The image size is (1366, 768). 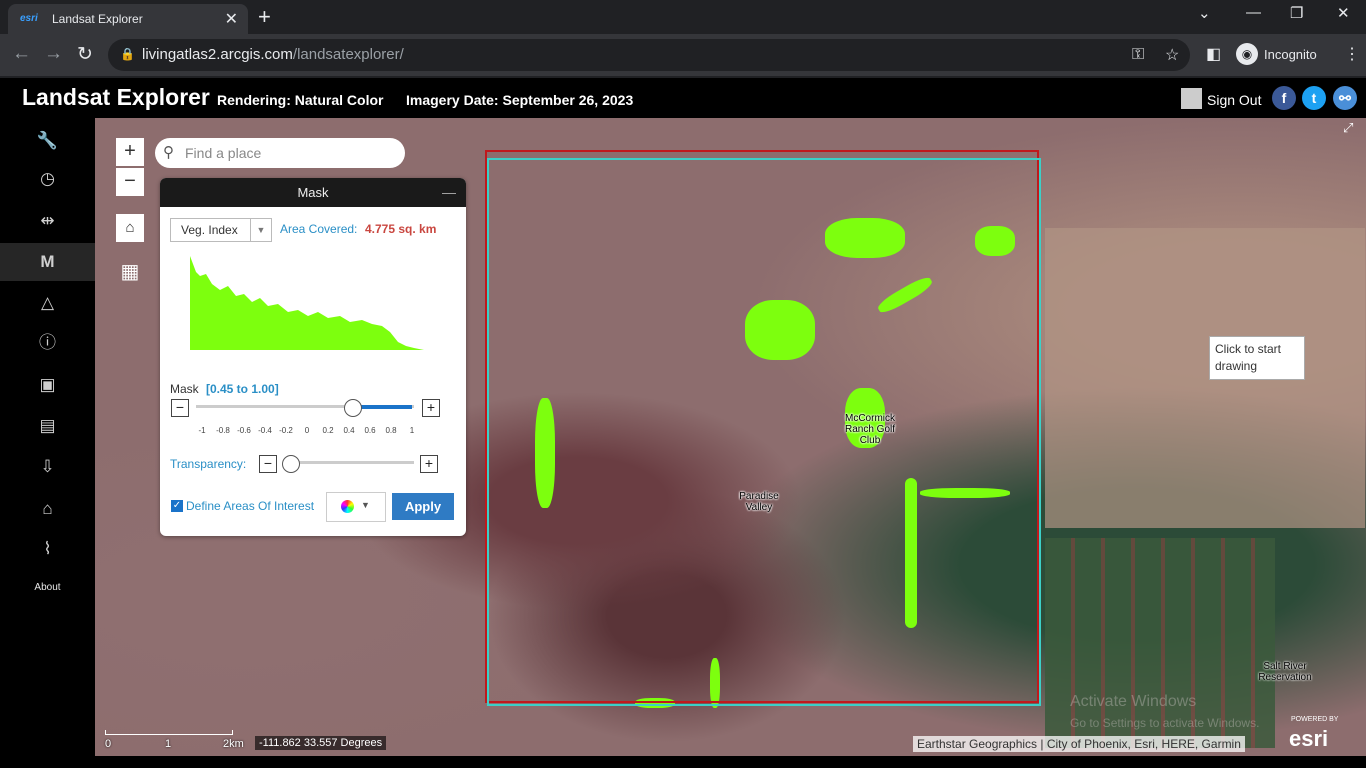 I want to click on tick-label: 1, so click(x=412, y=430).